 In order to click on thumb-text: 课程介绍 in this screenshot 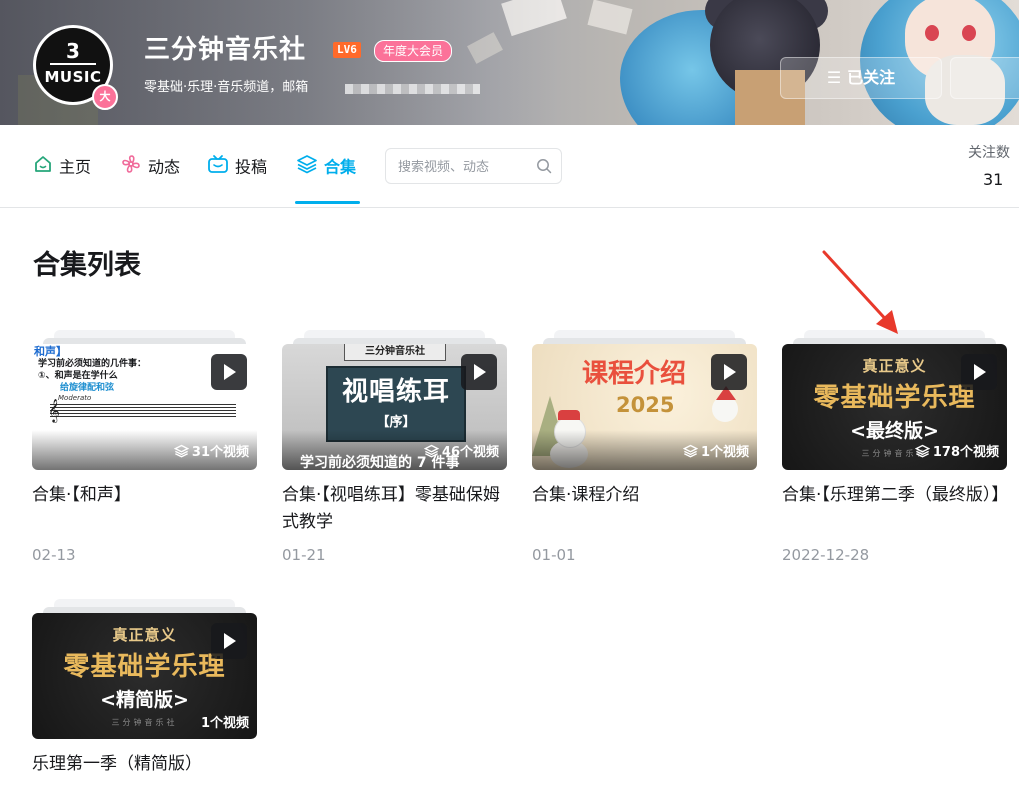, I will do `click(634, 374)`.